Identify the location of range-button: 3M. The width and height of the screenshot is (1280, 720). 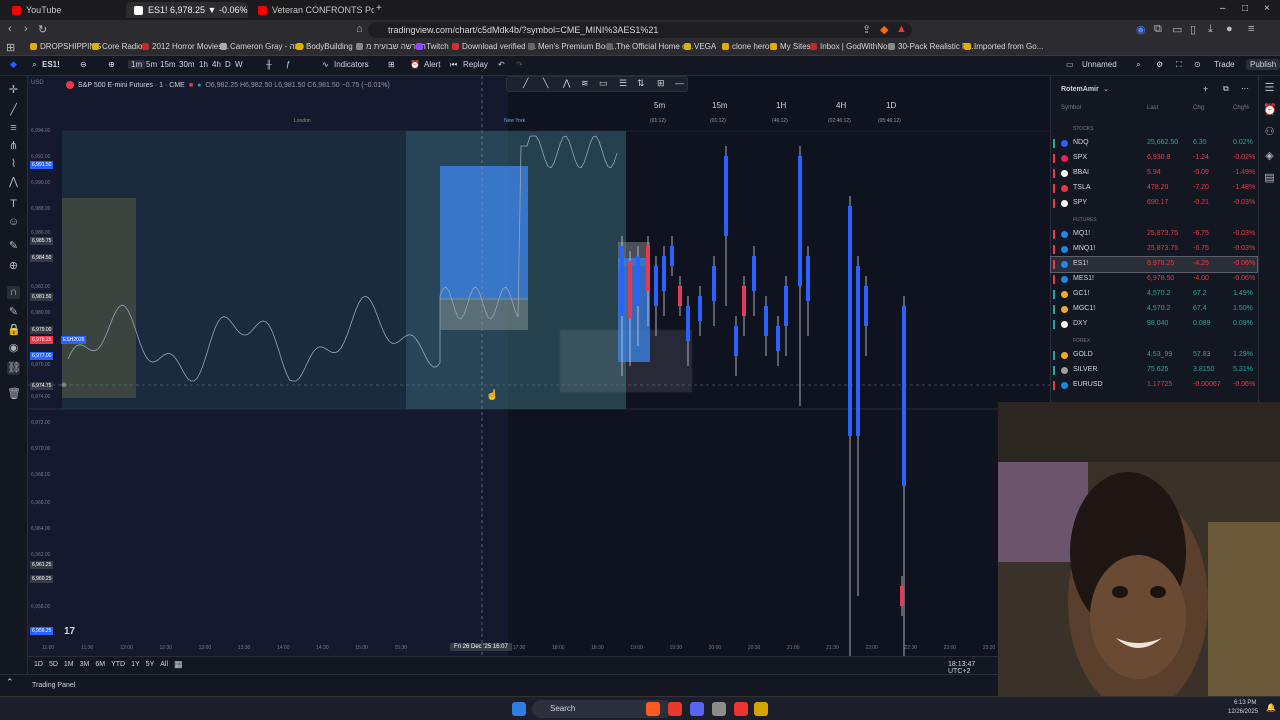
(85, 664).